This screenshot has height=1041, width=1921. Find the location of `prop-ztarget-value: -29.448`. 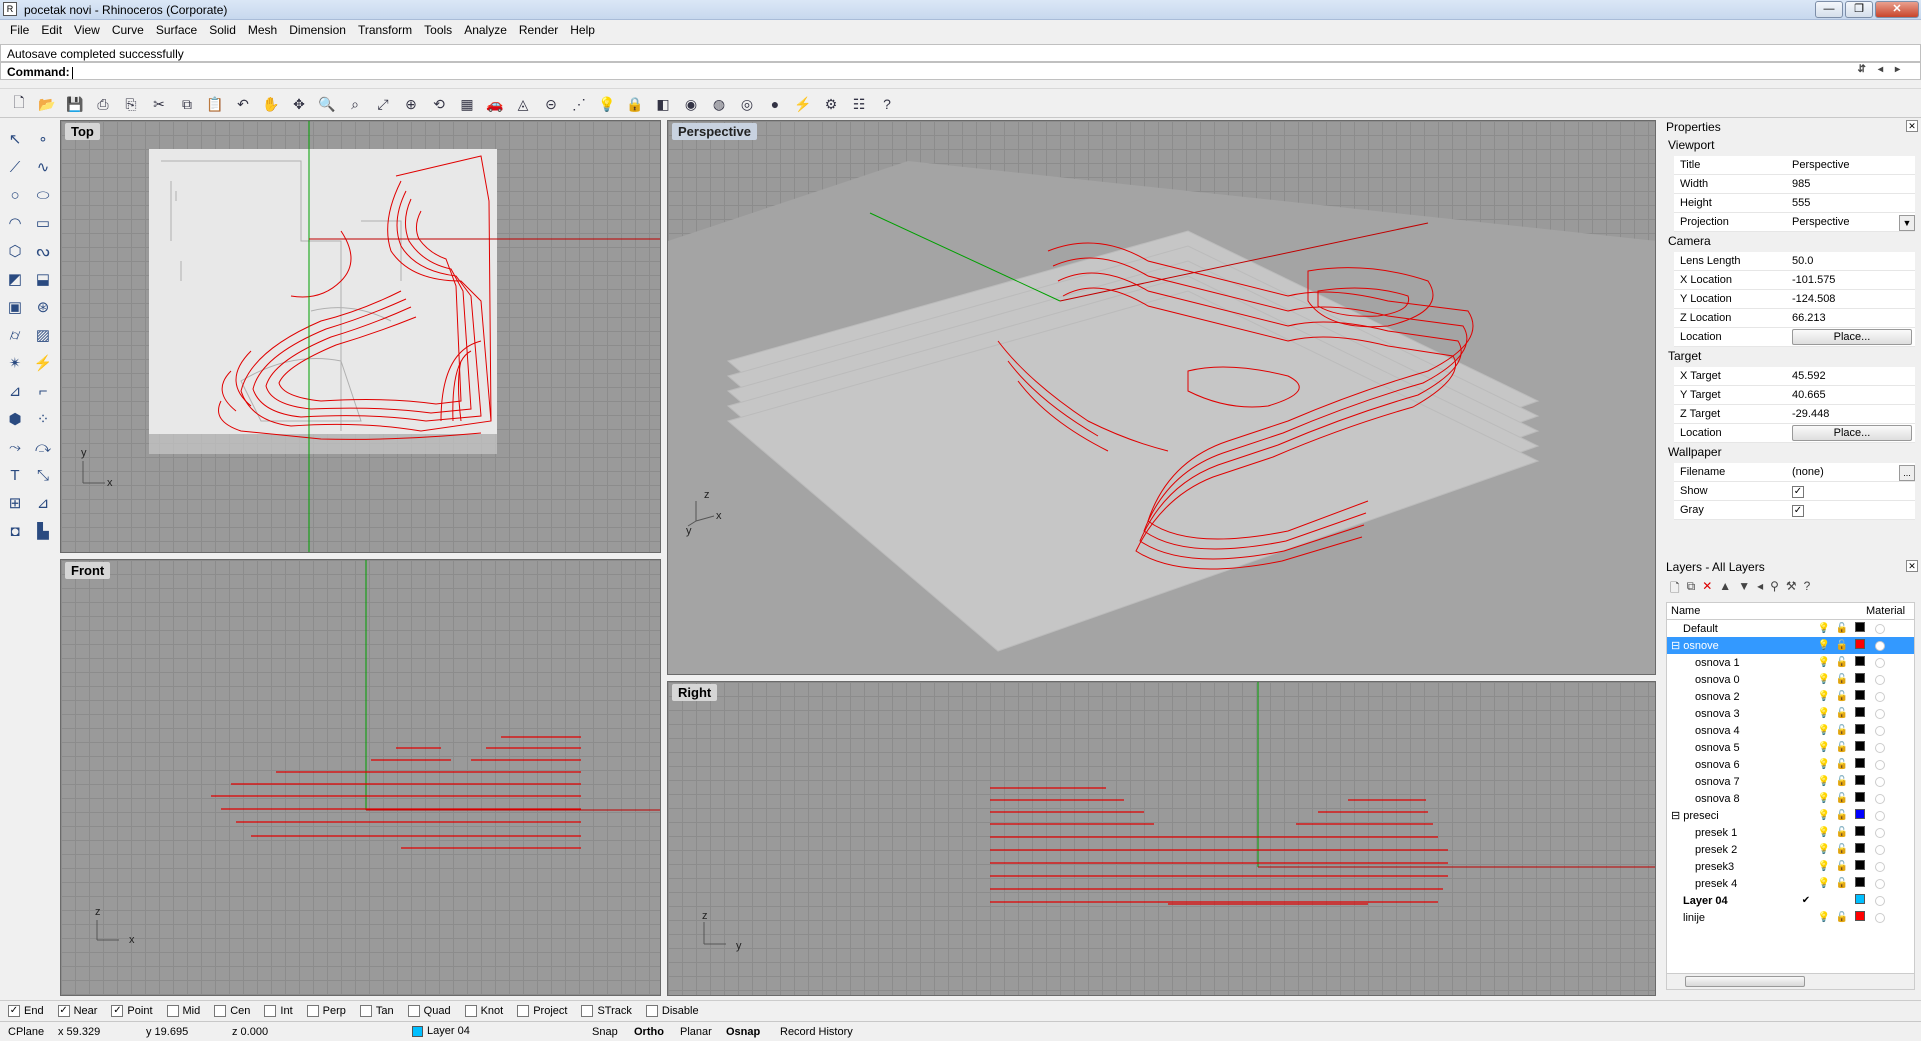

prop-ztarget-value: -29.448 is located at coordinates (1851, 414).